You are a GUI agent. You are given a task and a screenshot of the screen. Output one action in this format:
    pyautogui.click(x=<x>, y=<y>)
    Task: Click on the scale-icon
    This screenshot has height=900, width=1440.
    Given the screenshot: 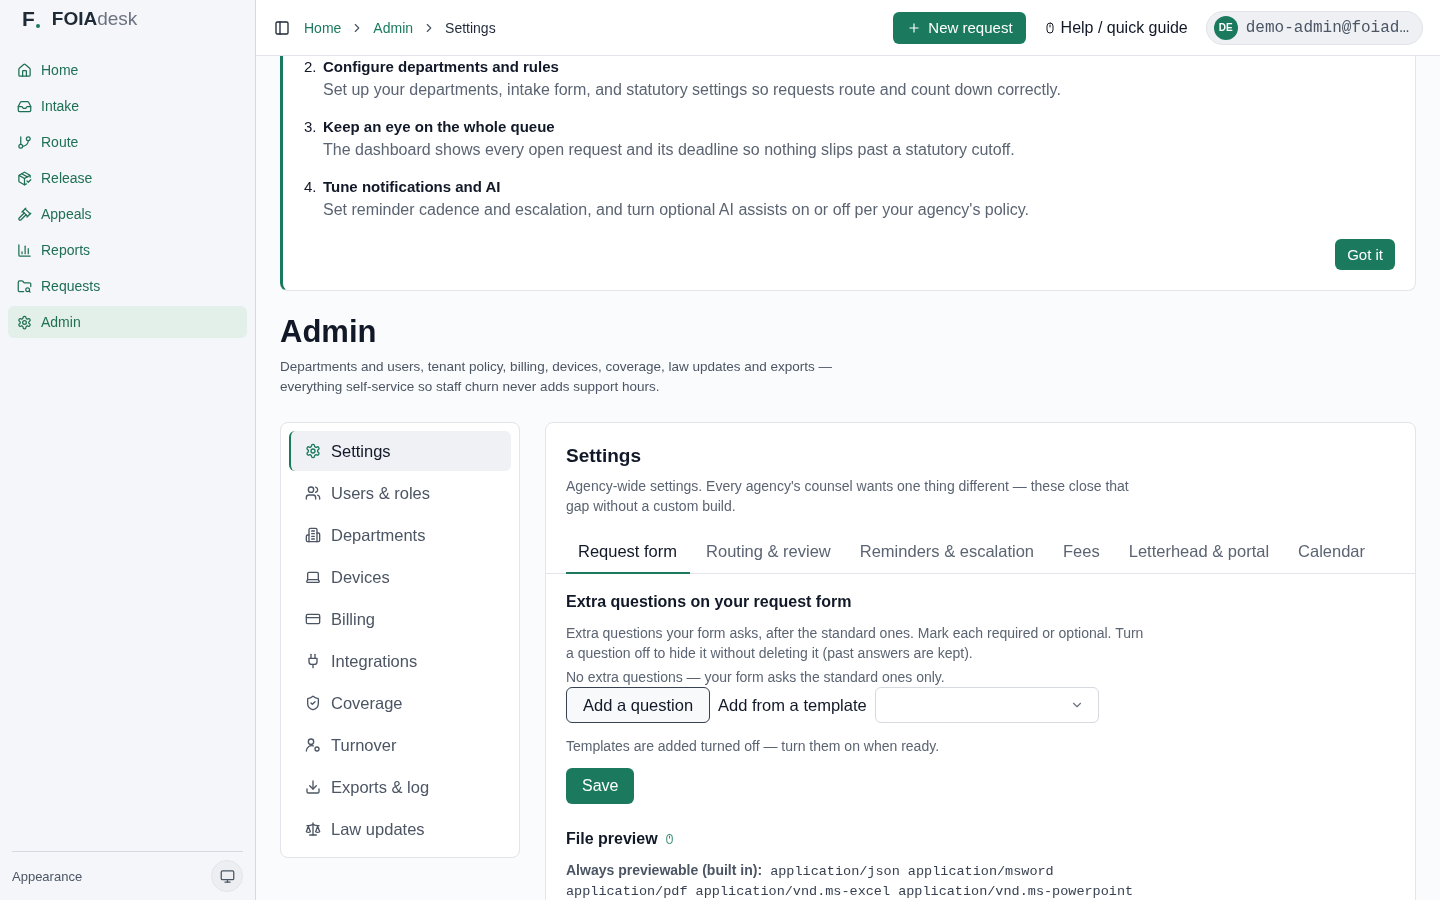 What is the action you would take?
    pyautogui.click(x=313, y=829)
    